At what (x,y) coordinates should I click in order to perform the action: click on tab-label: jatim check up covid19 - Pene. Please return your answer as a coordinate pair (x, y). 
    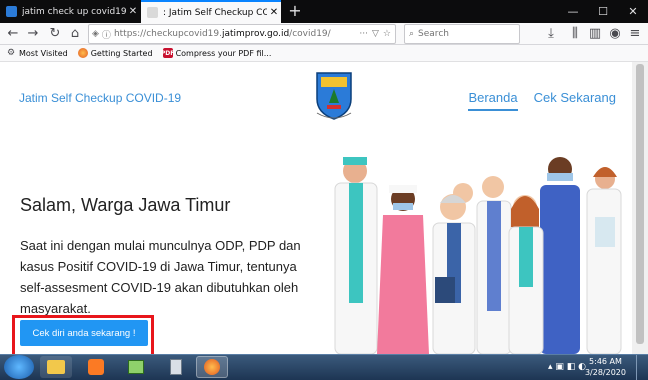
    Looking at the image, I should click on (74, 11).